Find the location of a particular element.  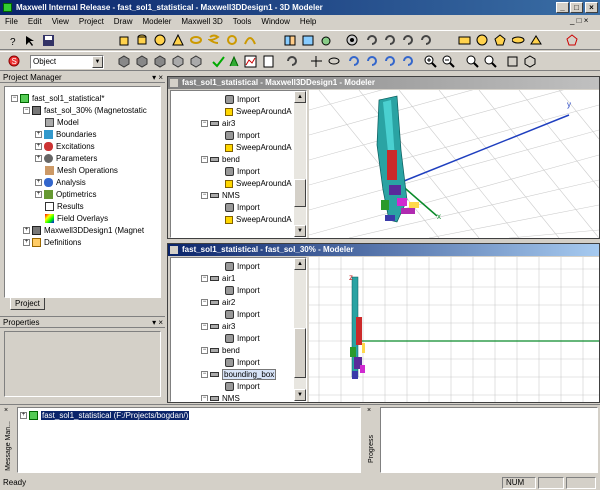

view-iso-icon is located at coordinates (530, 61).